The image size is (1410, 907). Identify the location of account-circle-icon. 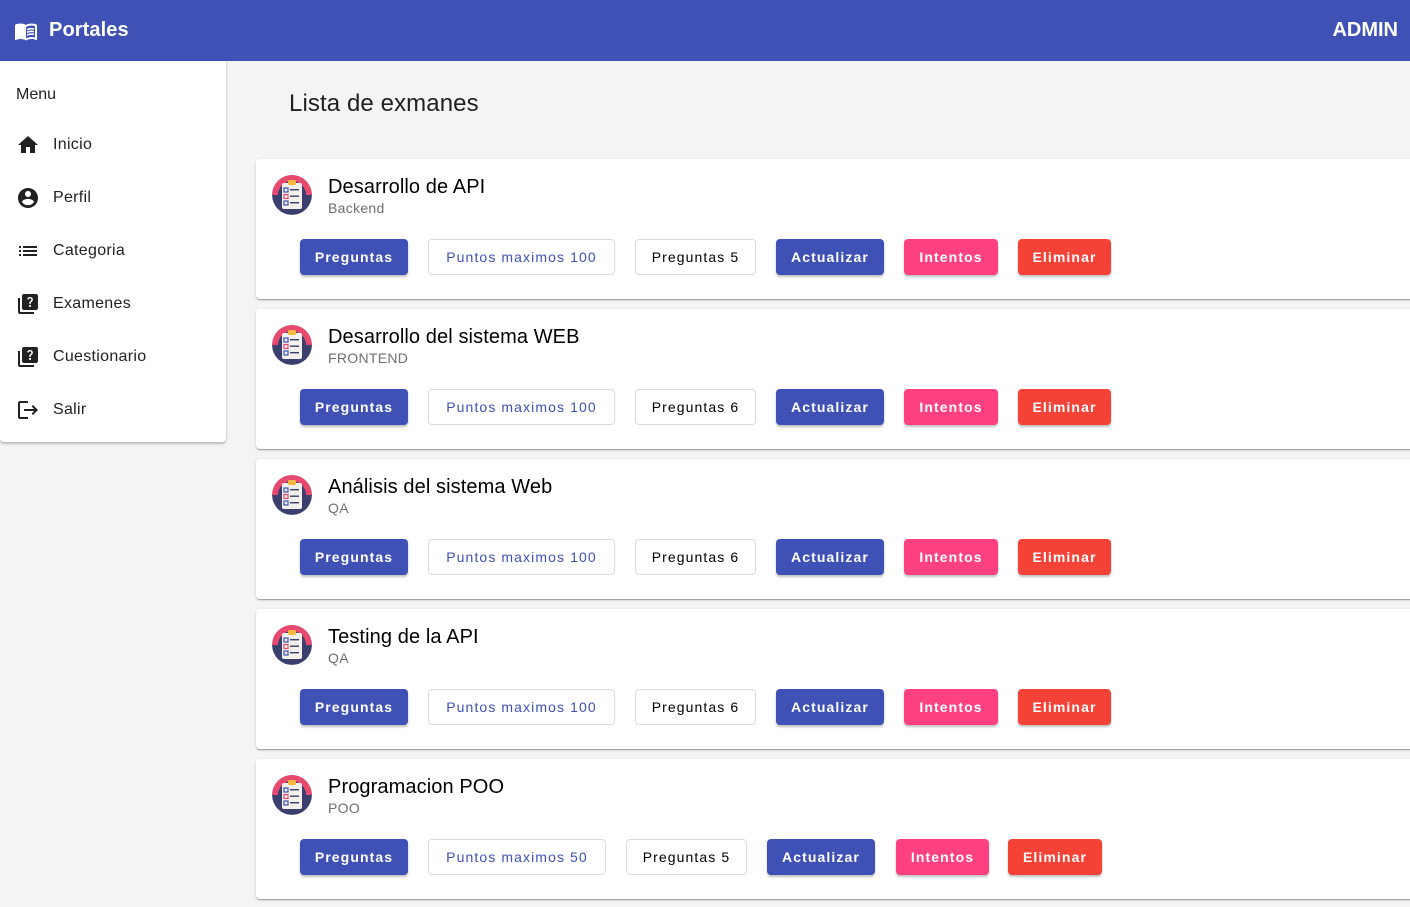
(28, 198).